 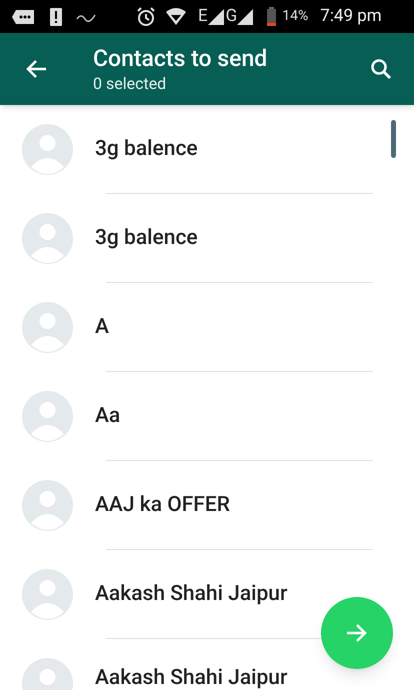 I want to click on contact-name: A, so click(x=102, y=327).